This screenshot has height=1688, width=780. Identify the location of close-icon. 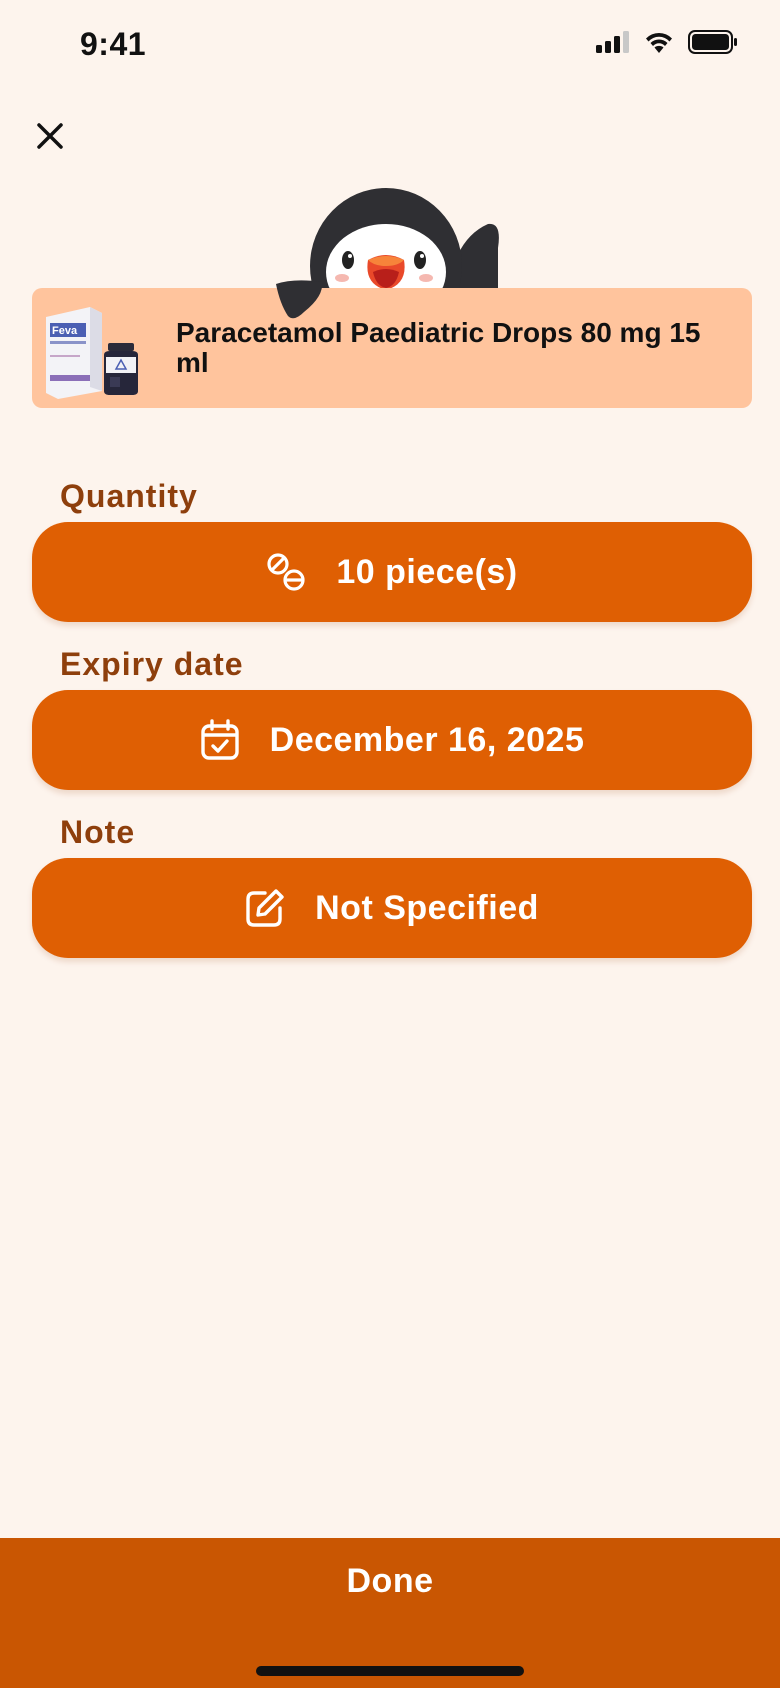
(50, 136).